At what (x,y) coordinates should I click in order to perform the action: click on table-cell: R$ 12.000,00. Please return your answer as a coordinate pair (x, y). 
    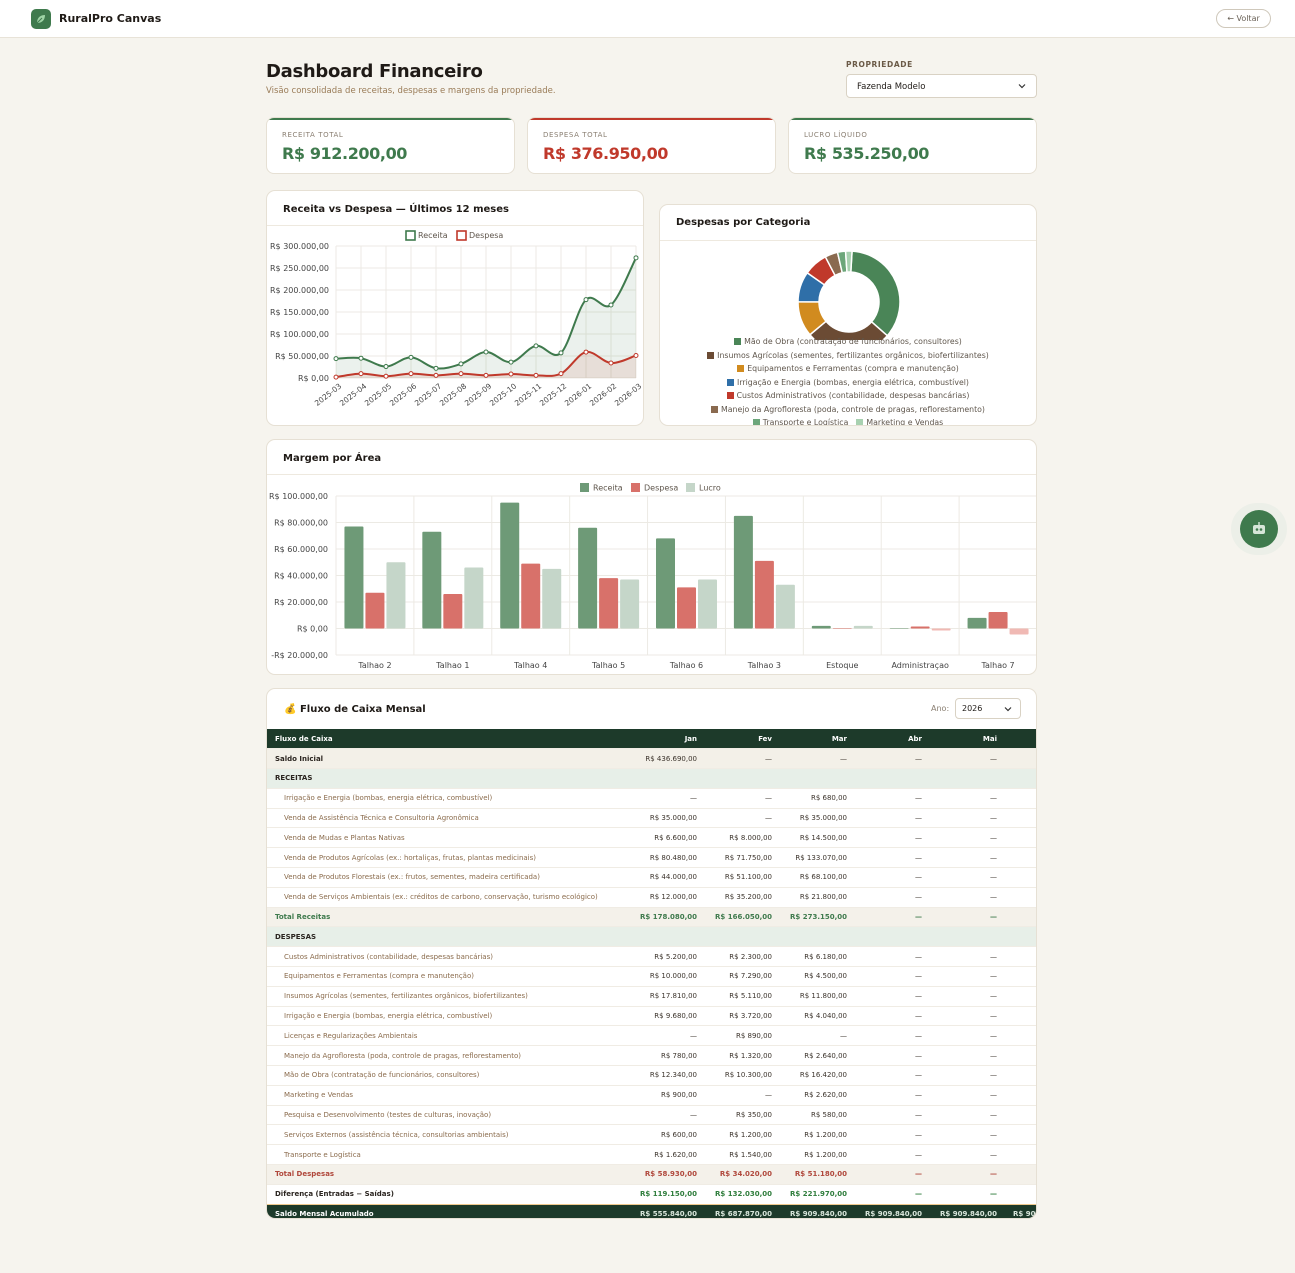
    Looking at the image, I should click on (667, 897).